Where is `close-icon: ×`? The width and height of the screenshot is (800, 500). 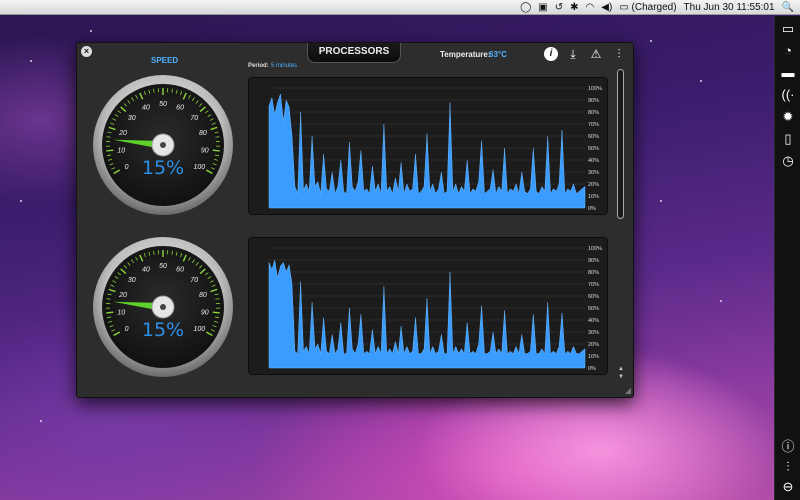
close-icon: × is located at coordinates (86, 51).